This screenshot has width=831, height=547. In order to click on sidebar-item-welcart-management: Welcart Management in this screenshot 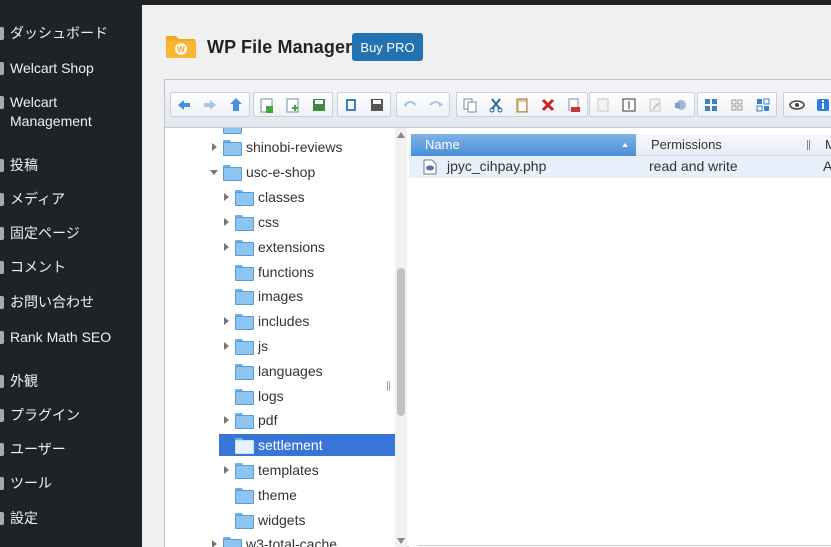, I will do `click(60, 112)`.